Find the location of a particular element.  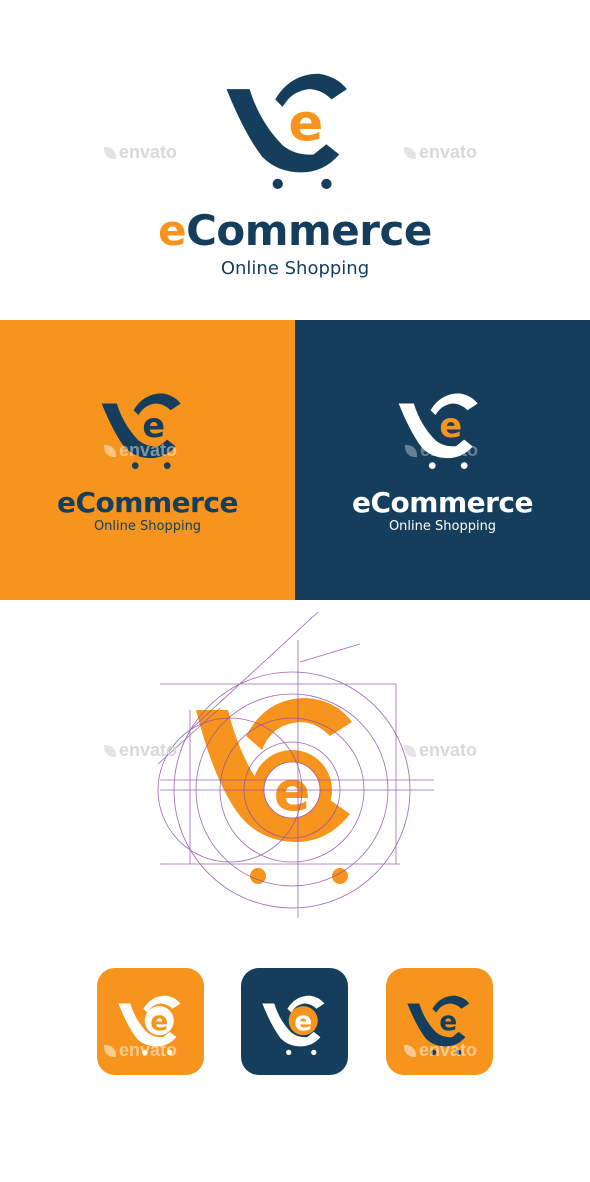

construction-grid-drawing: e is located at coordinates (295, 764).